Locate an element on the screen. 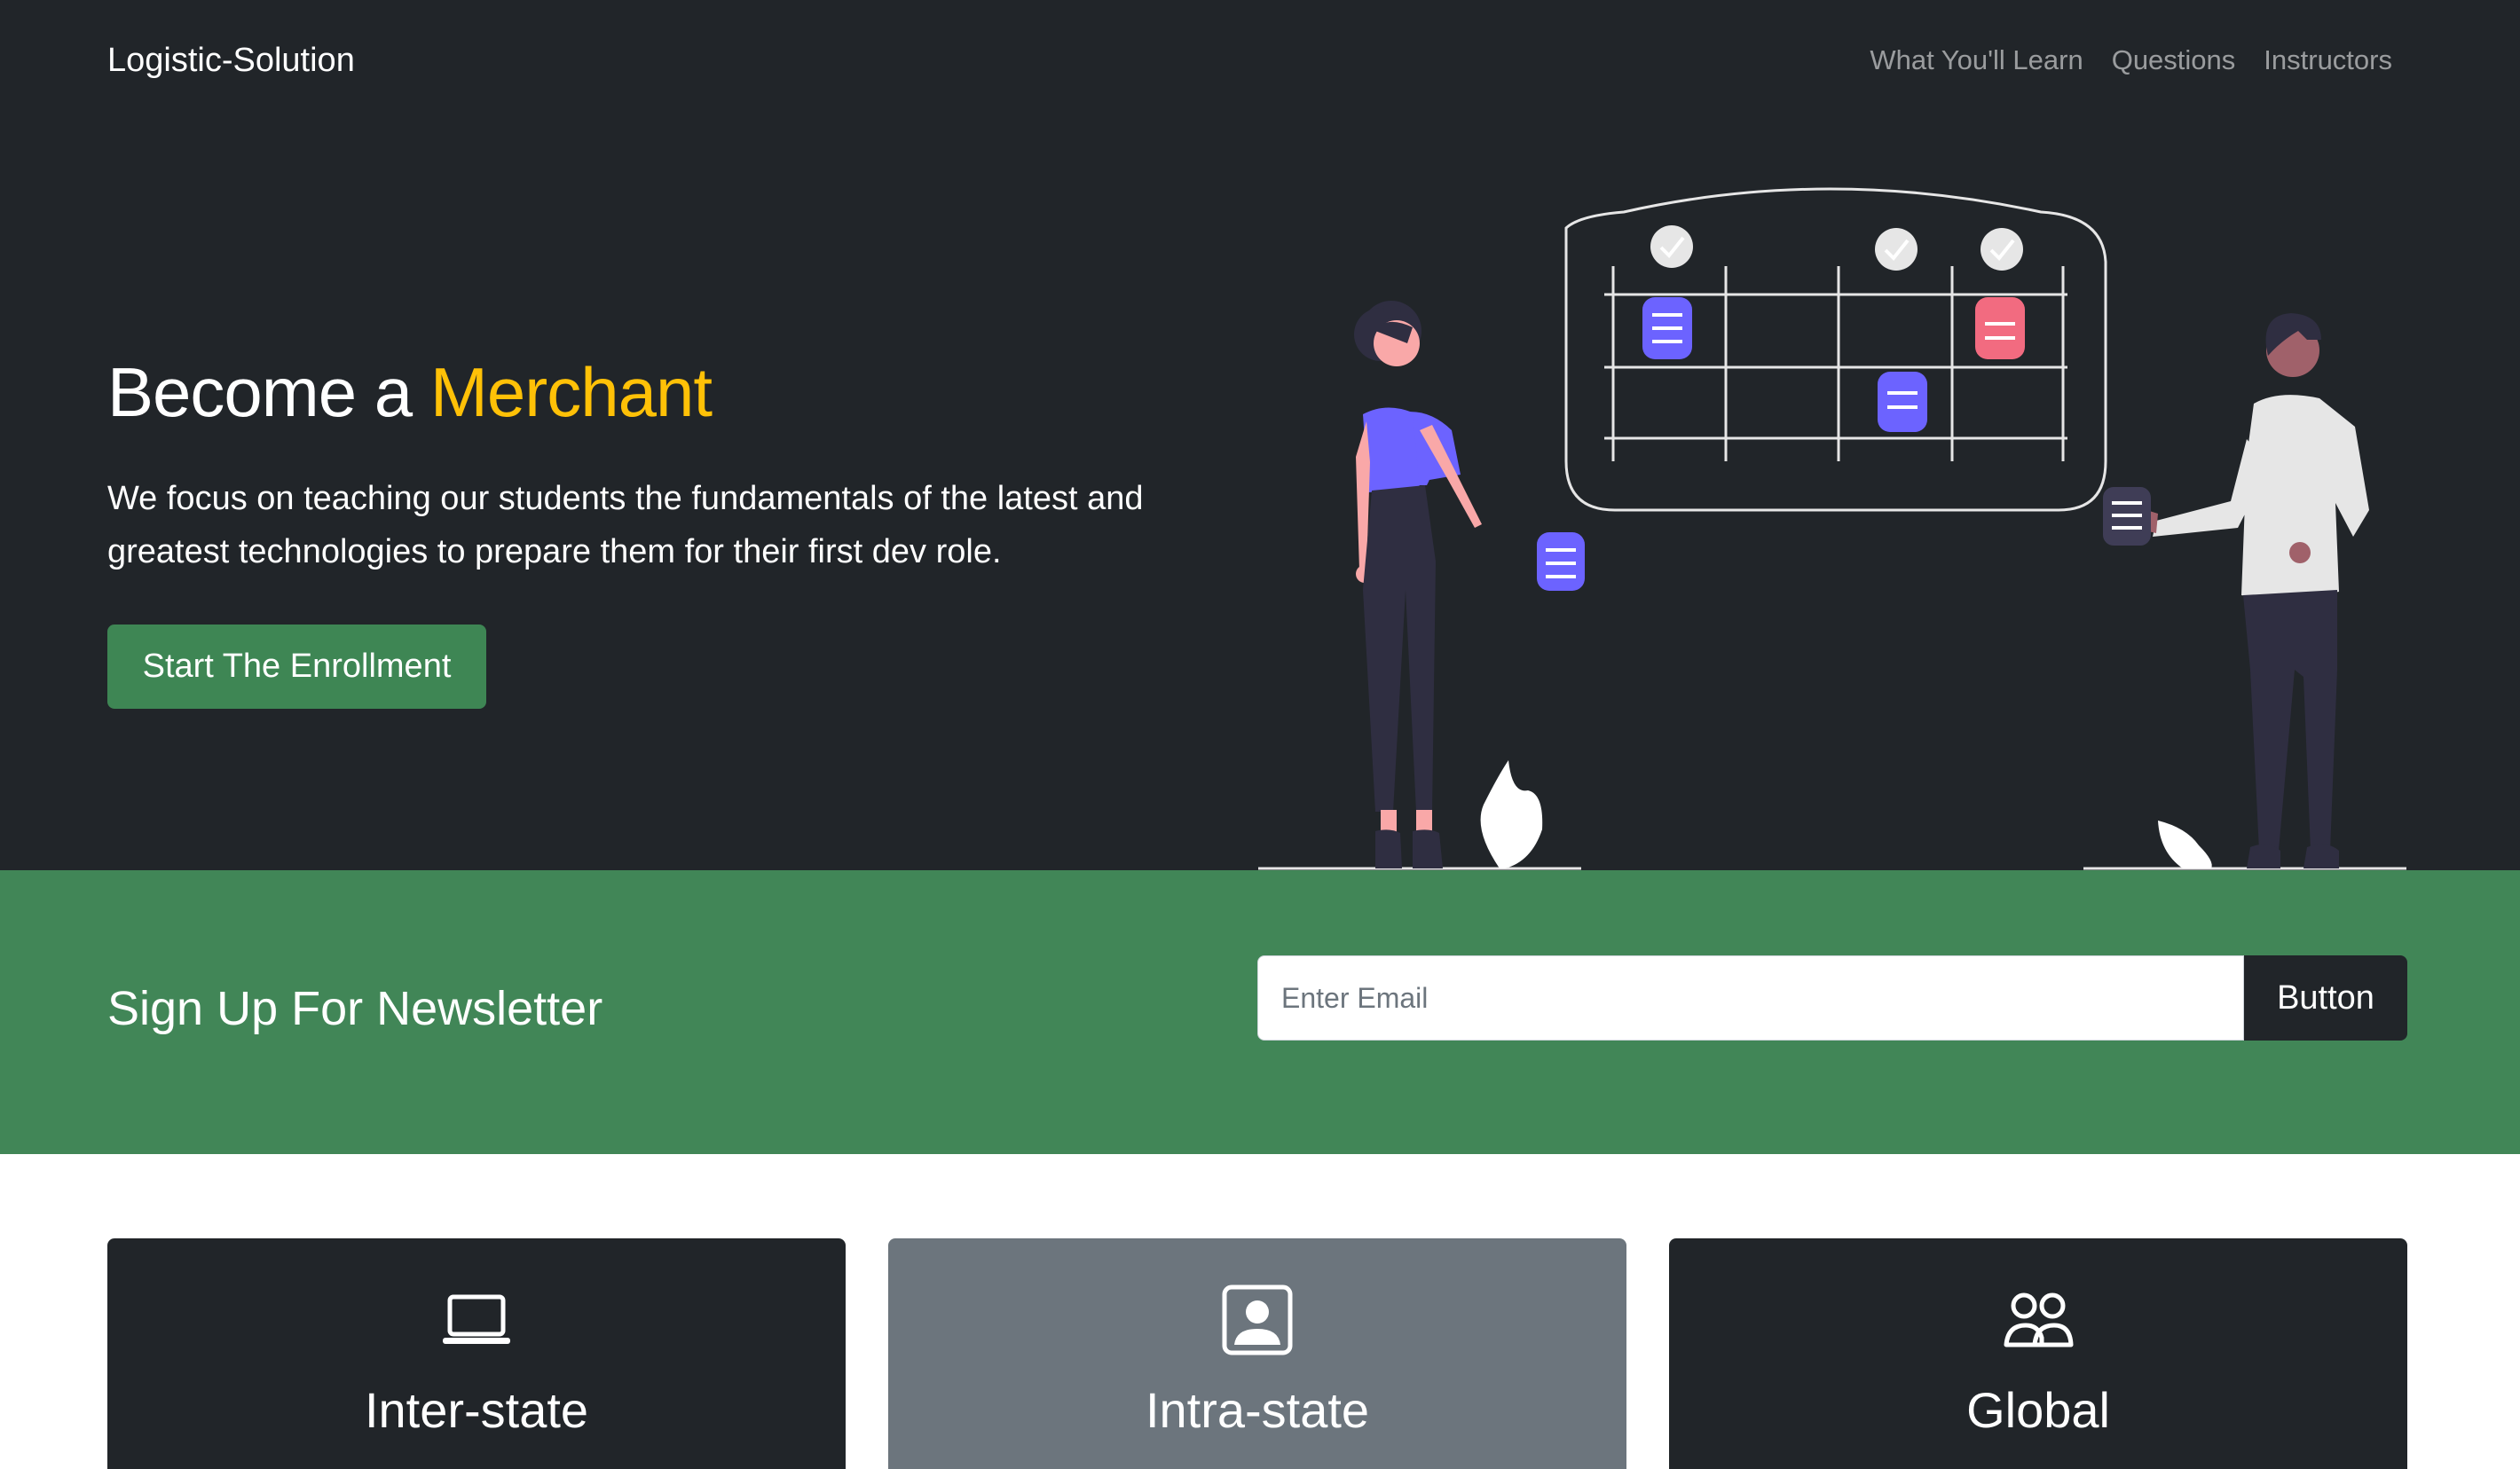  newsletter-title: Sign Up For Newsletter is located at coordinates (355, 1008).